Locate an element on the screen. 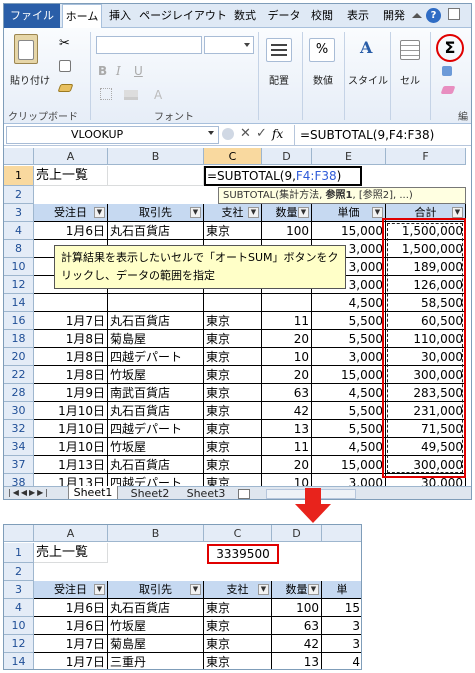 The height and width of the screenshot is (673, 475). clear-icon is located at coordinates (448, 90).